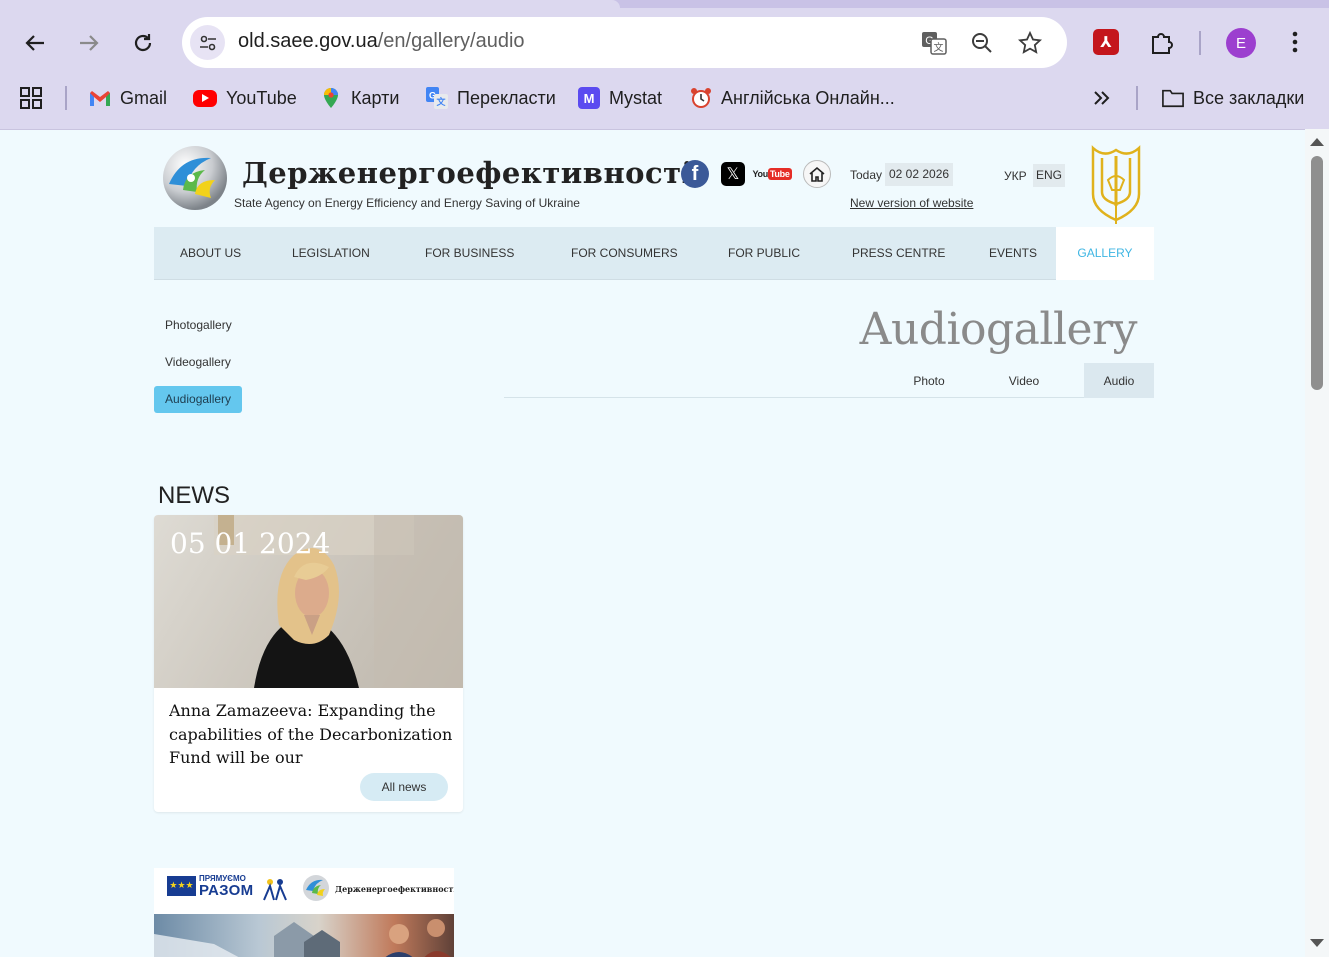 This screenshot has width=1329, height=957. I want to click on arrow-right-icon, so click(89, 43).